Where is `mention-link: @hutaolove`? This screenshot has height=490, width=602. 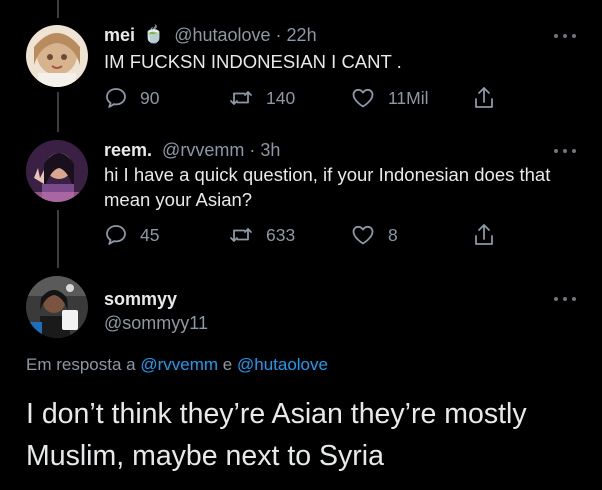
mention-link: @hutaolove is located at coordinates (282, 364).